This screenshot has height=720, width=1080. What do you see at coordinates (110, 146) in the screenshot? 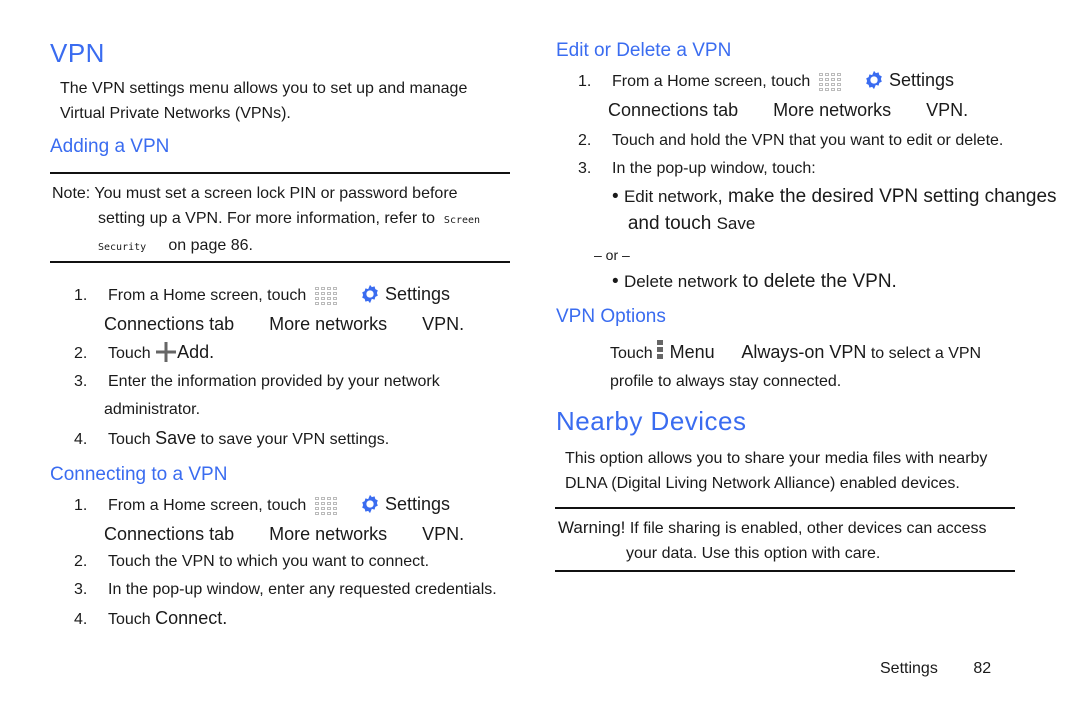
I see `section-title-adding: Adding a VPN` at bounding box center [110, 146].